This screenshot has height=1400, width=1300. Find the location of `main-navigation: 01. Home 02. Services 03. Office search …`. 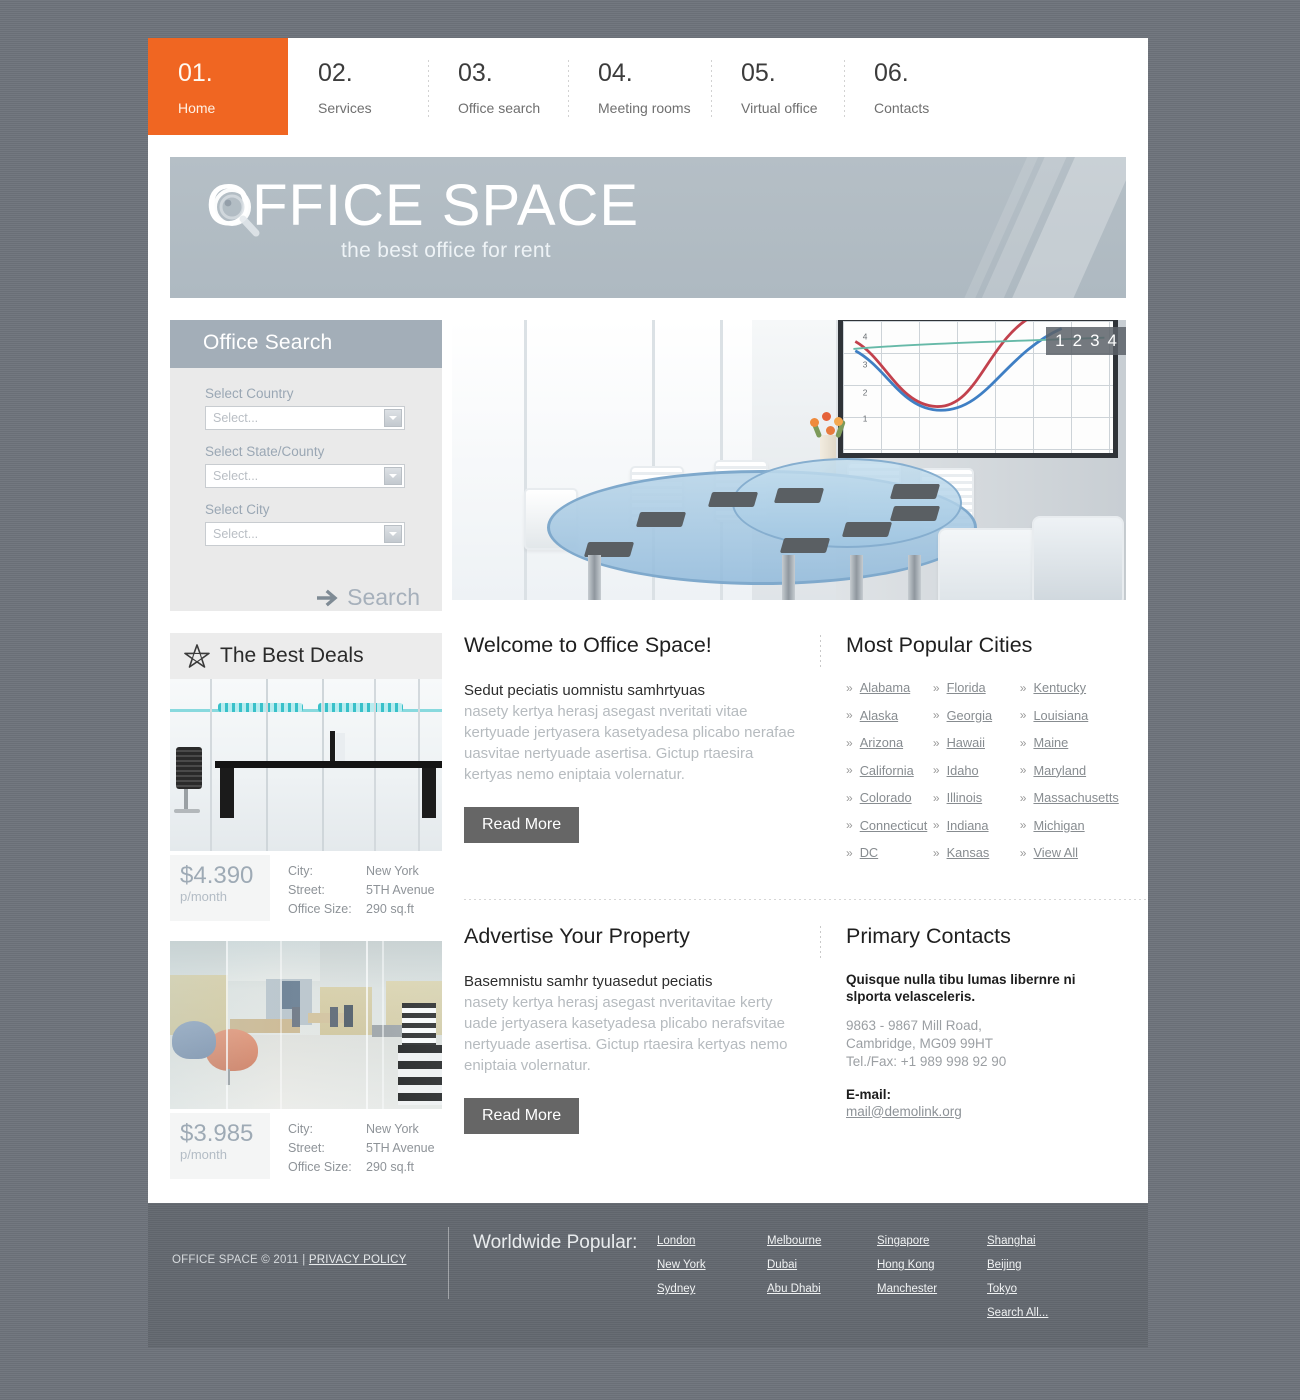

main-navigation: 01. Home 02. Services 03. Office search … is located at coordinates (648, 86).